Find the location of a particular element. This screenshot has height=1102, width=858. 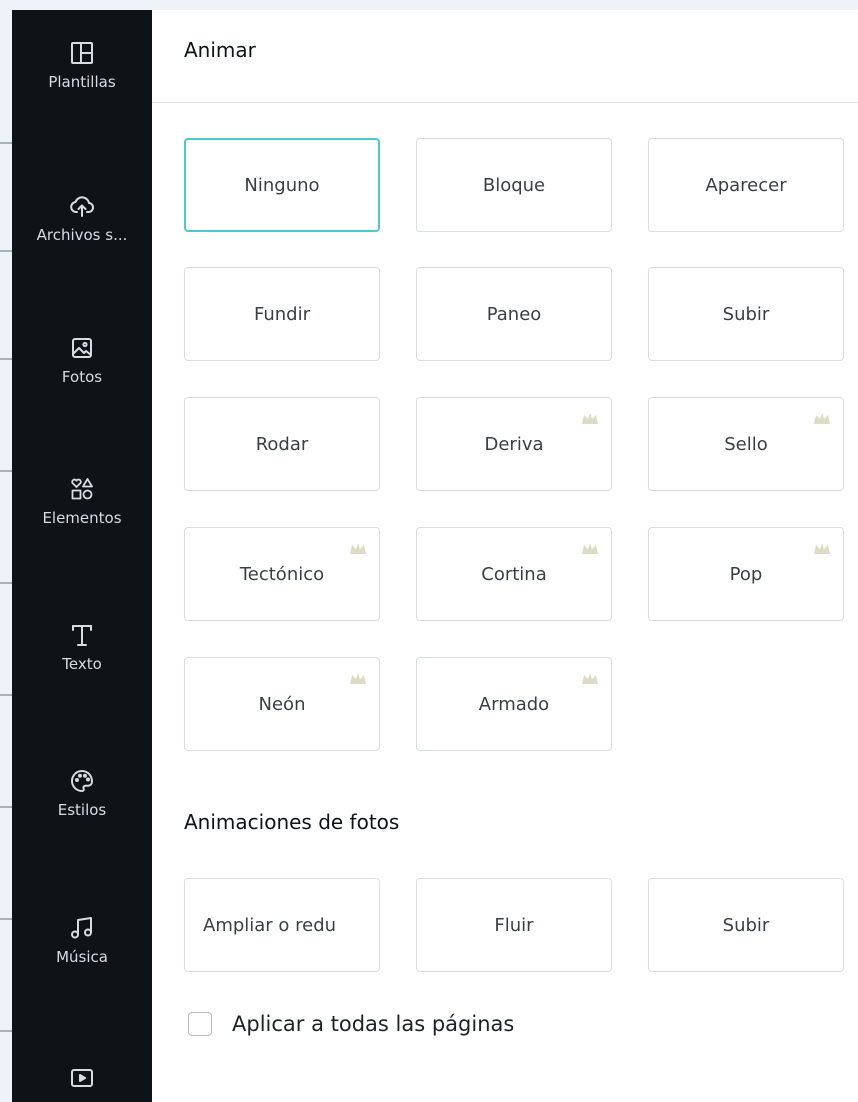

sidebar-item-videos is located at coordinates (82, 1078).